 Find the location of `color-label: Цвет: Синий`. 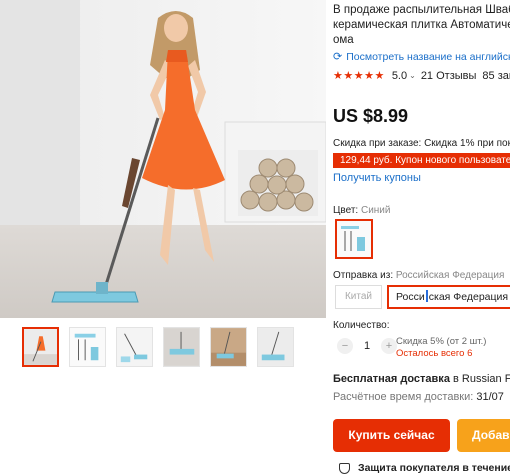

color-label: Цвет: Синий is located at coordinates (361, 210).